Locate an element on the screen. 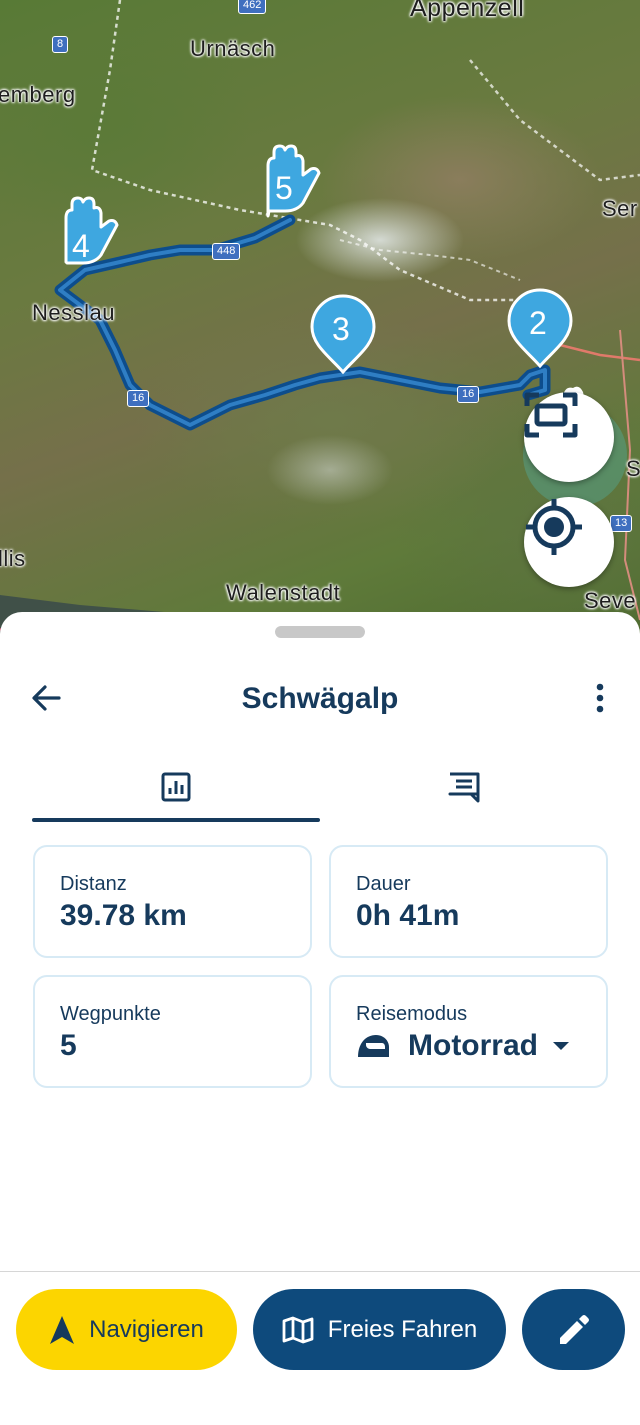  place-label-walenstadt: Walenstadt is located at coordinates (283, 592).